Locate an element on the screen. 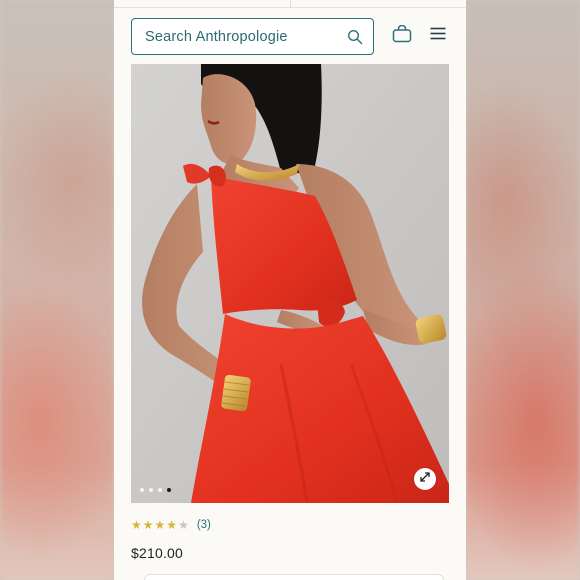 This screenshot has height=580, width=580. expand-image-button is located at coordinates (425, 479).